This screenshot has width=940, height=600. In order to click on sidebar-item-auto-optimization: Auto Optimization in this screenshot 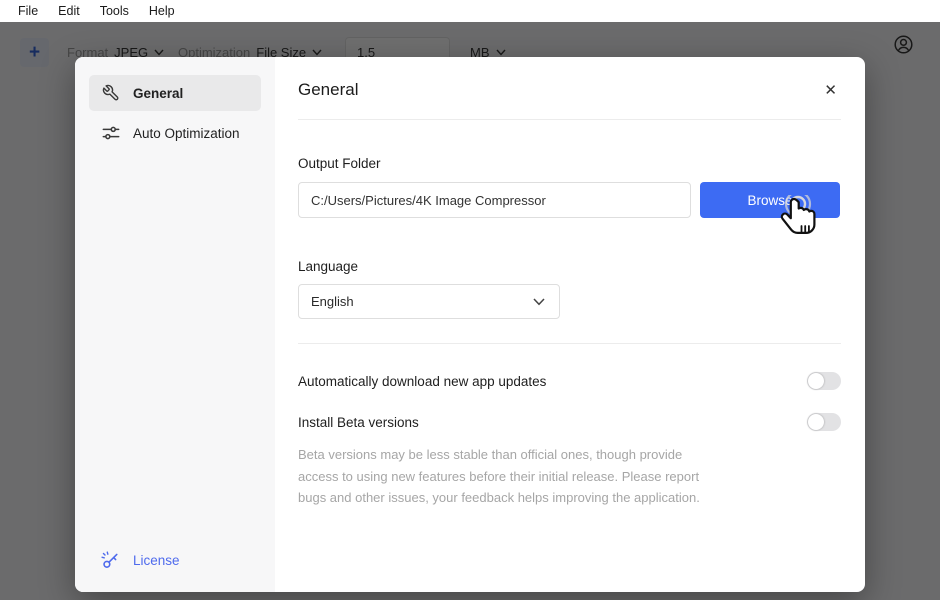, I will do `click(175, 133)`.